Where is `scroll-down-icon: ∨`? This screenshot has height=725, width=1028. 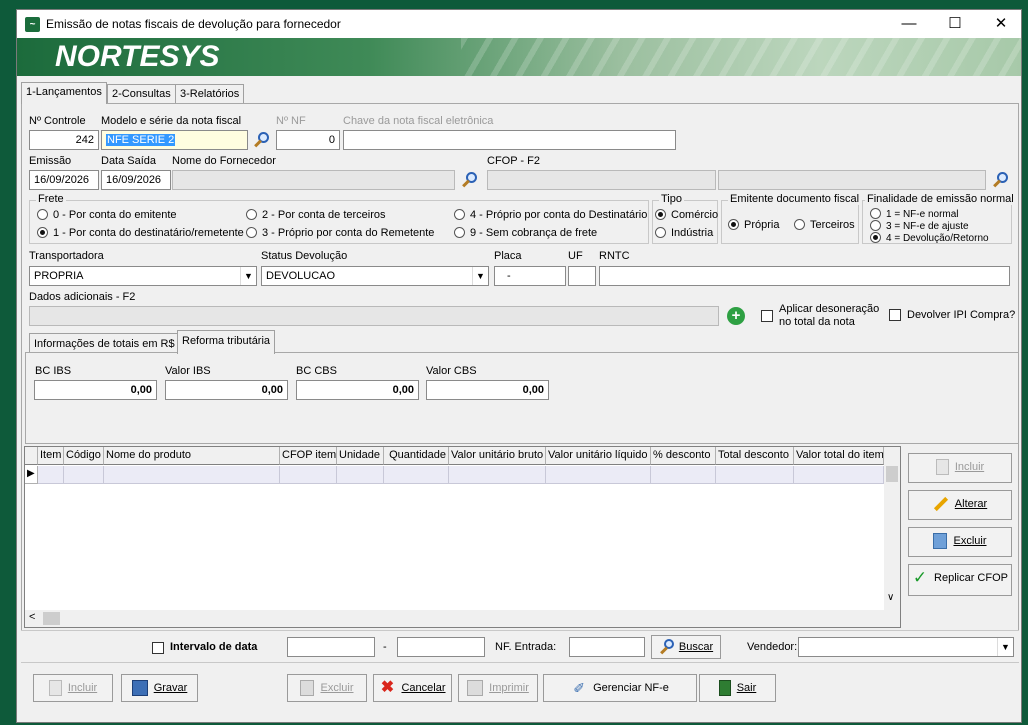 scroll-down-icon: ∨ is located at coordinates (890, 597).